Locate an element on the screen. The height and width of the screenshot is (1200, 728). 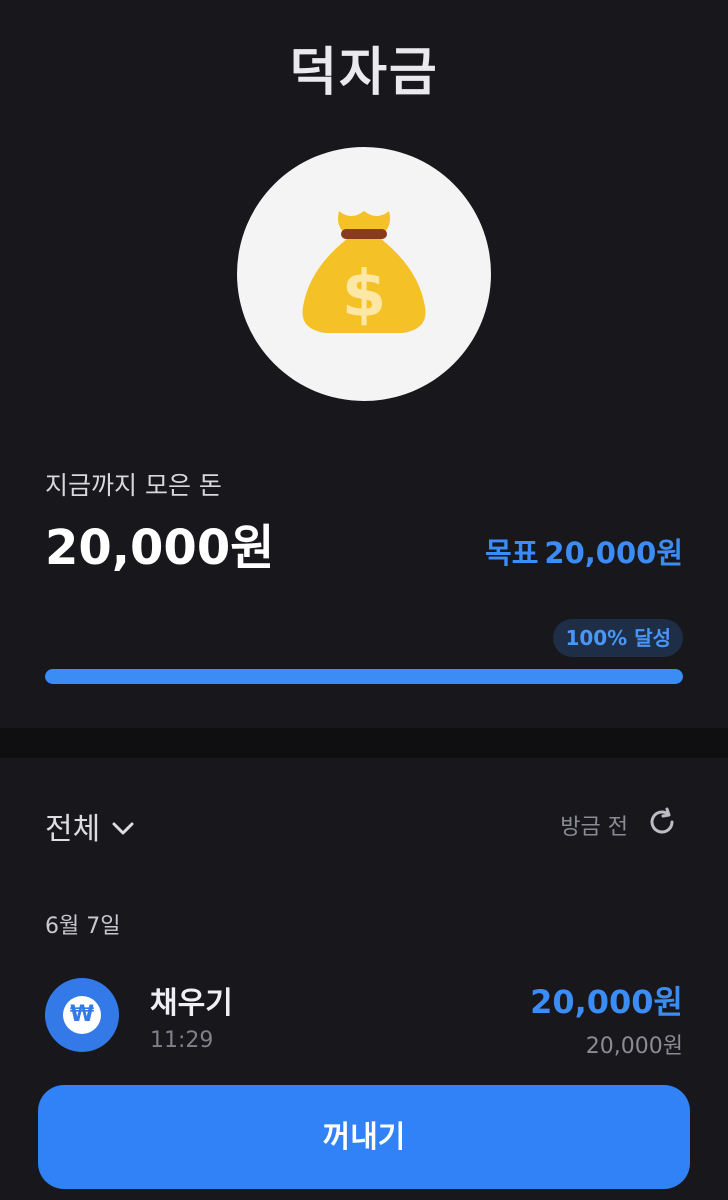
transaction-amount: 20,000원 is located at coordinates (606, 1002).